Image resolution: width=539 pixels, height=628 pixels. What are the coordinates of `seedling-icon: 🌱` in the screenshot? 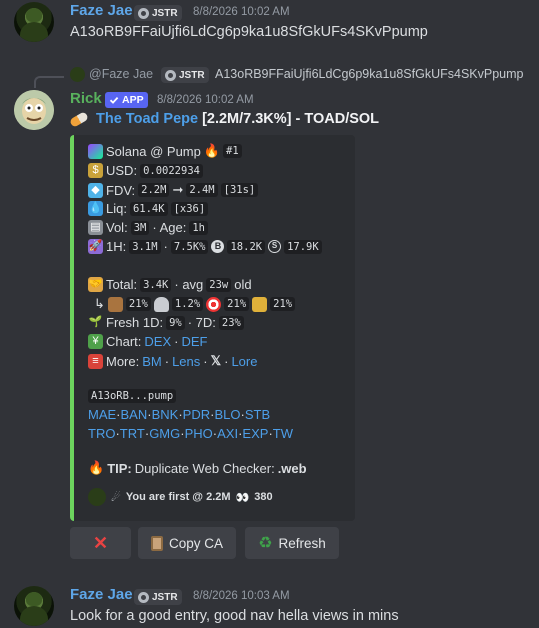 It's located at (95, 322).